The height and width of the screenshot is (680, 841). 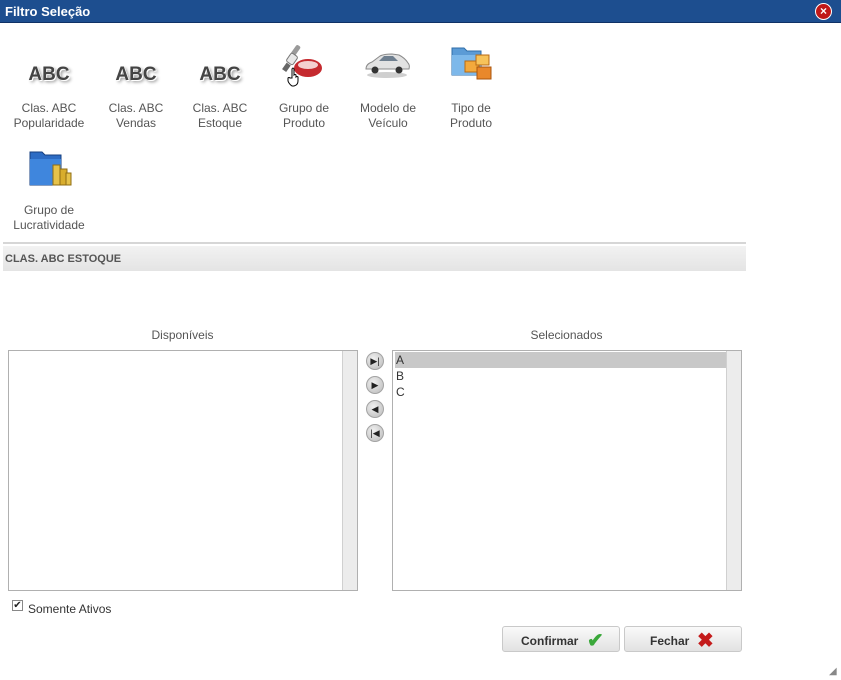 What do you see at coordinates (50, 168) in the screenshot?
I see `folder-coins-icon` at bounding box center [50, 168].